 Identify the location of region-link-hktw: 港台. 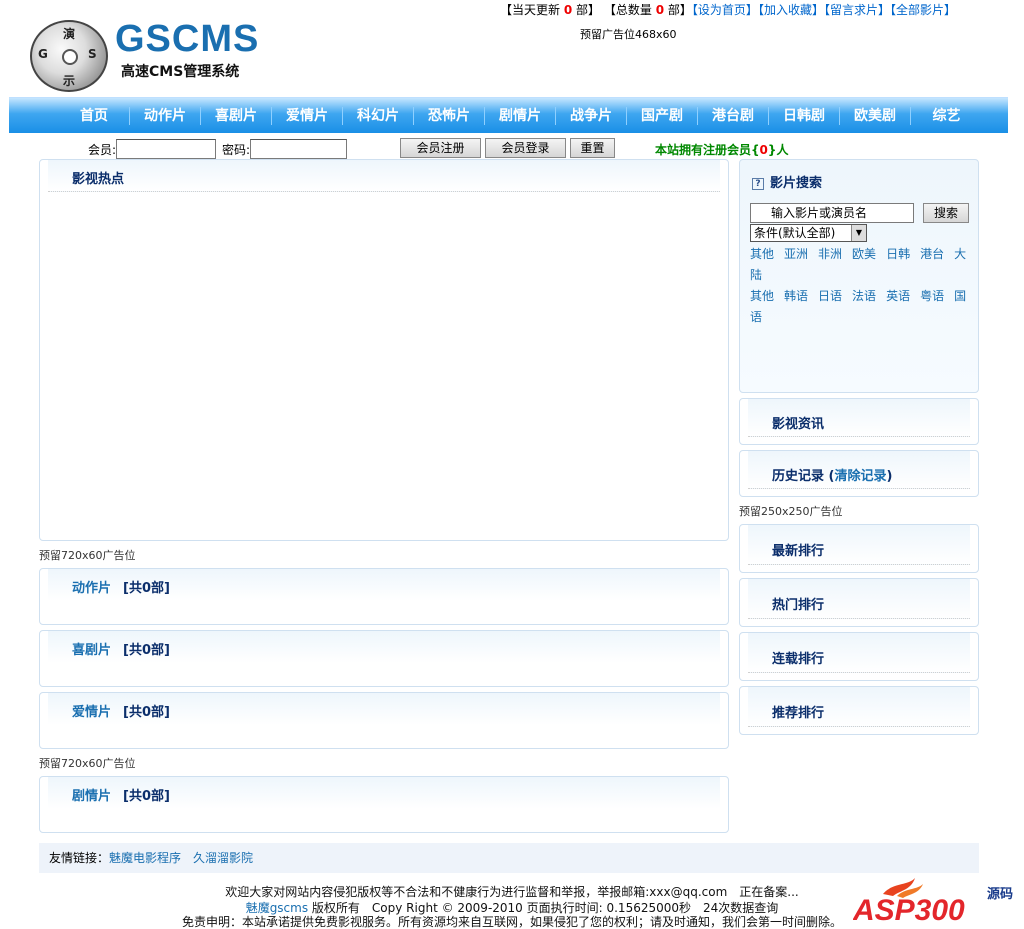
(932, 254).